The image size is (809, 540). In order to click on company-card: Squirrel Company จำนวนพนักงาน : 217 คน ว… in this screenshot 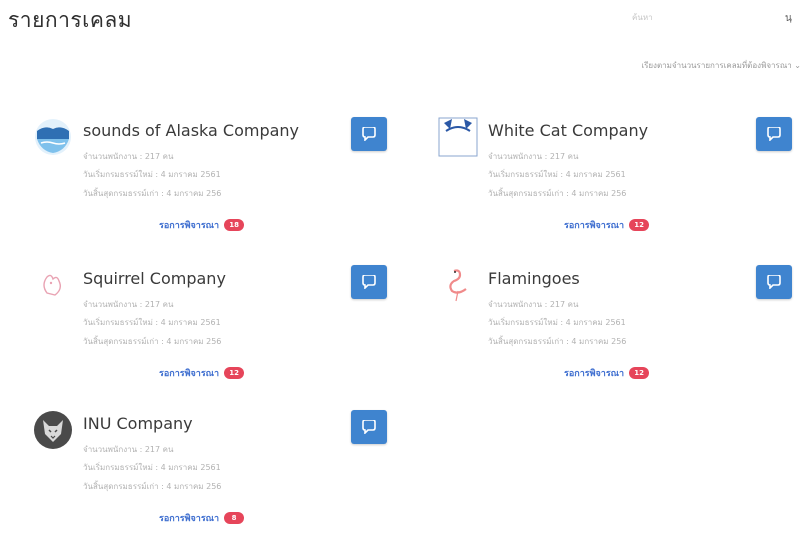, I will do `click(210, 330)`.